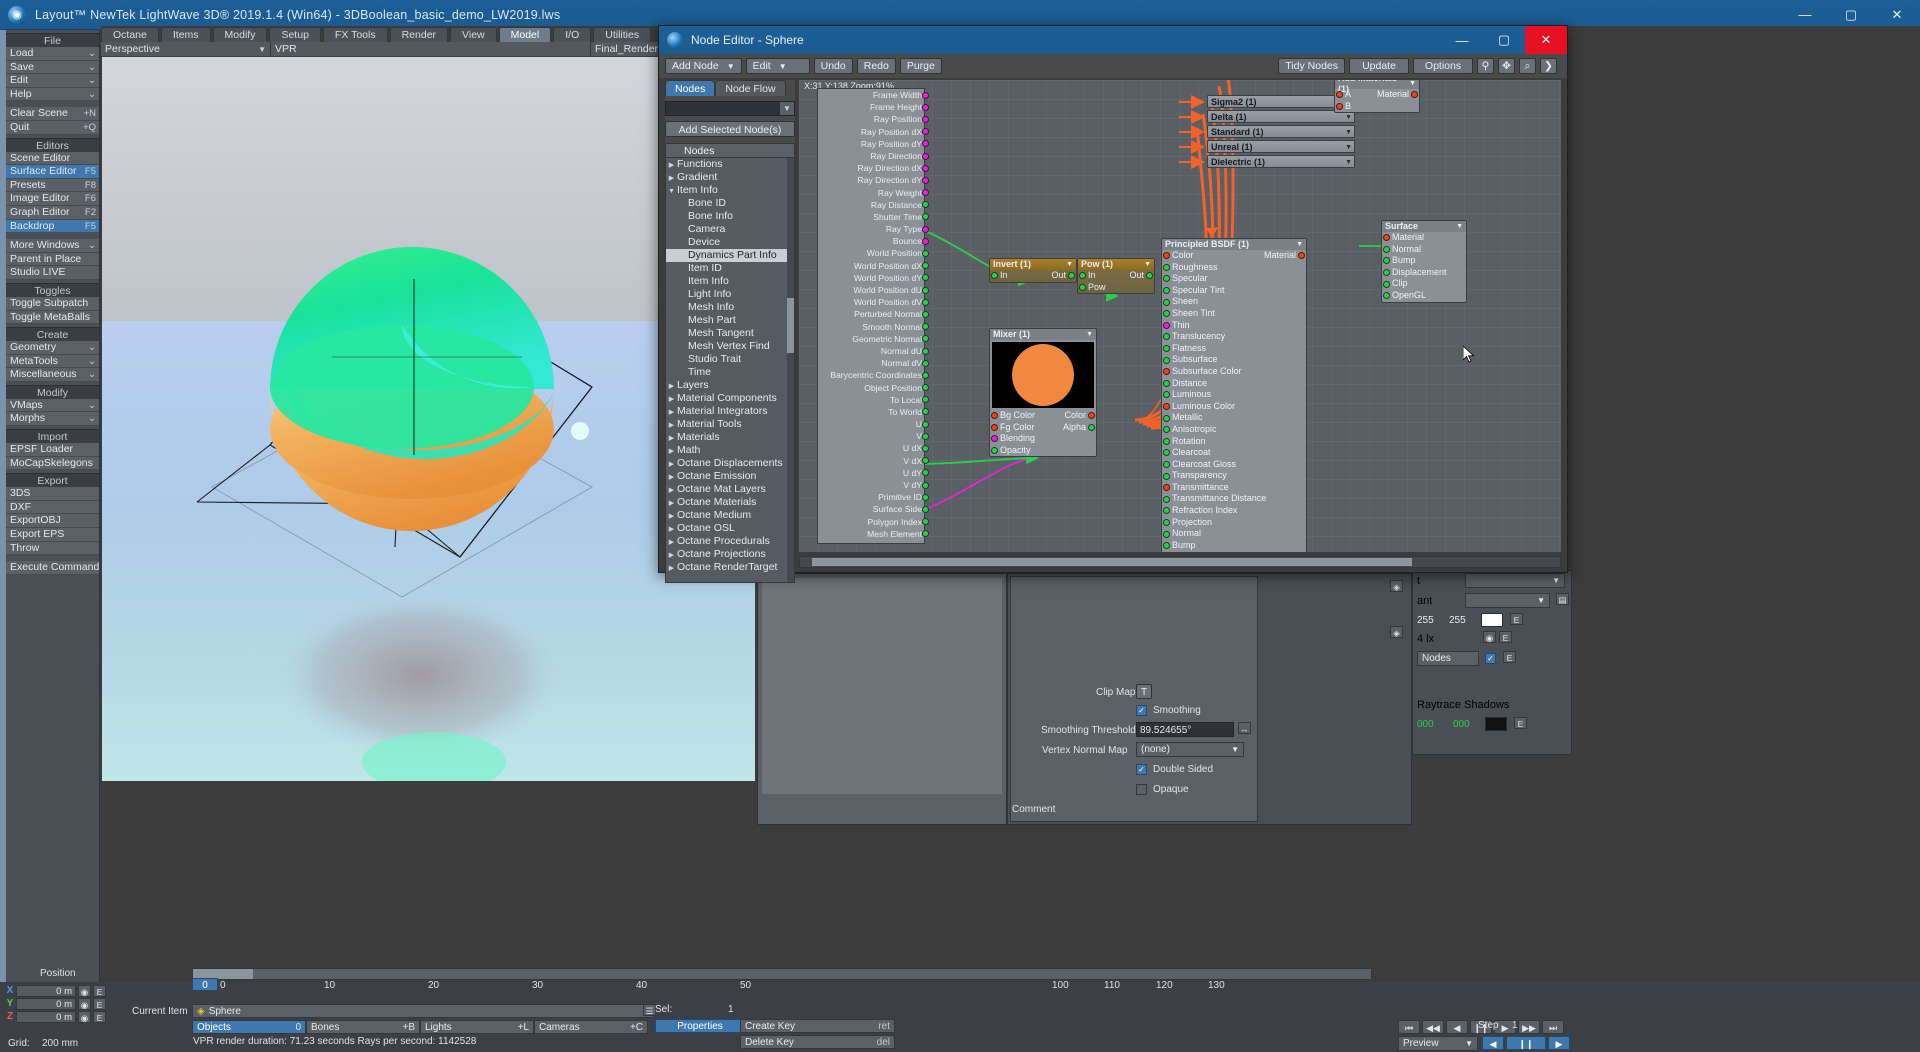 The image size is (1920, 1052). Describe the element at coordinates (1185, 729) in the screenshot. I see `smoothing-threshold-field: 89.524655°` at that location.